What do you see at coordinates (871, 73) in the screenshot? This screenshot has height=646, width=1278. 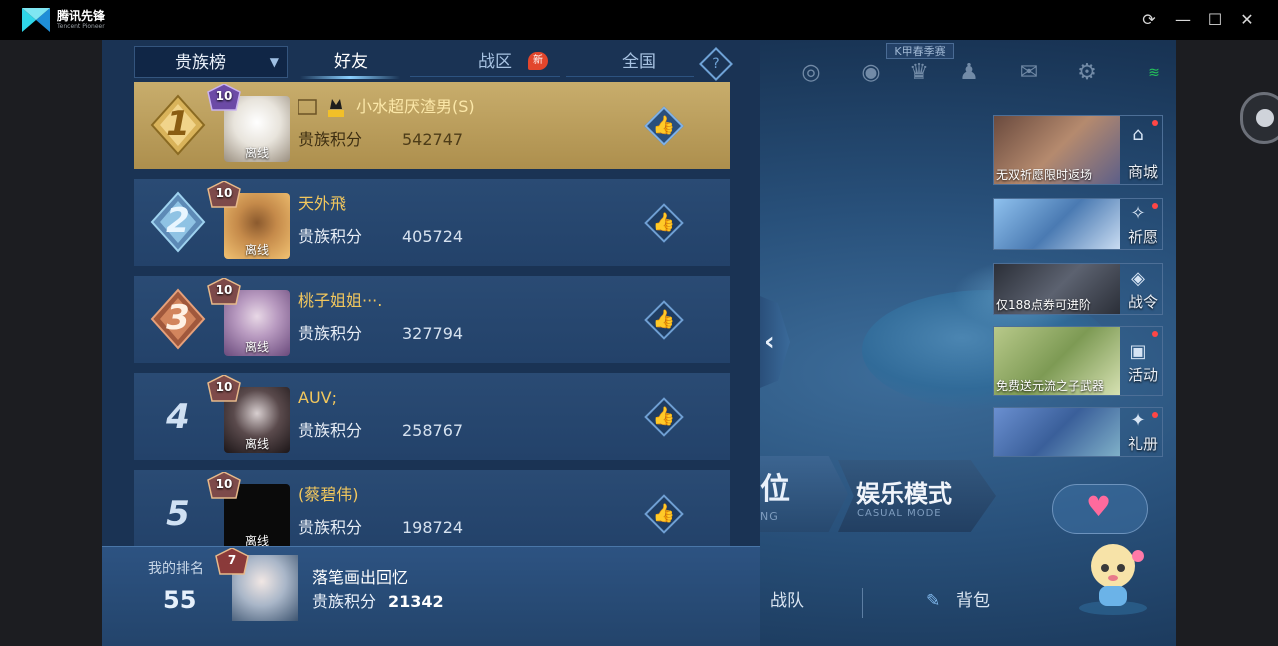 I see `watch-icon: ◉` at bounding box center [871, 73].